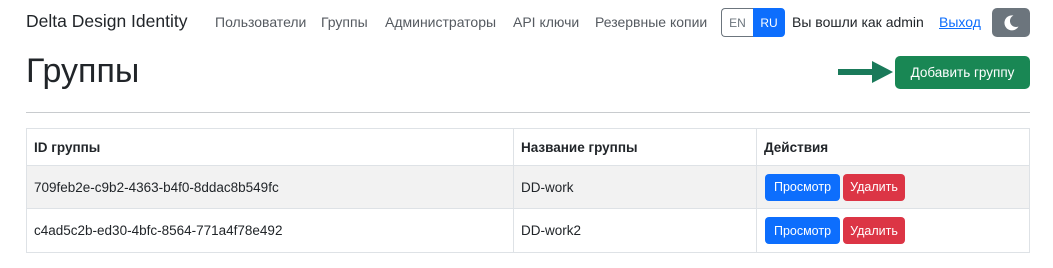 The height and width of the screenshot is (268, 1053). Describe the element at coordinates (270, 187) in the screenshot. I see `group-id-cell: 709feb2e-c9b2-4363-b4f0-8ddac8b549fc` at that location.